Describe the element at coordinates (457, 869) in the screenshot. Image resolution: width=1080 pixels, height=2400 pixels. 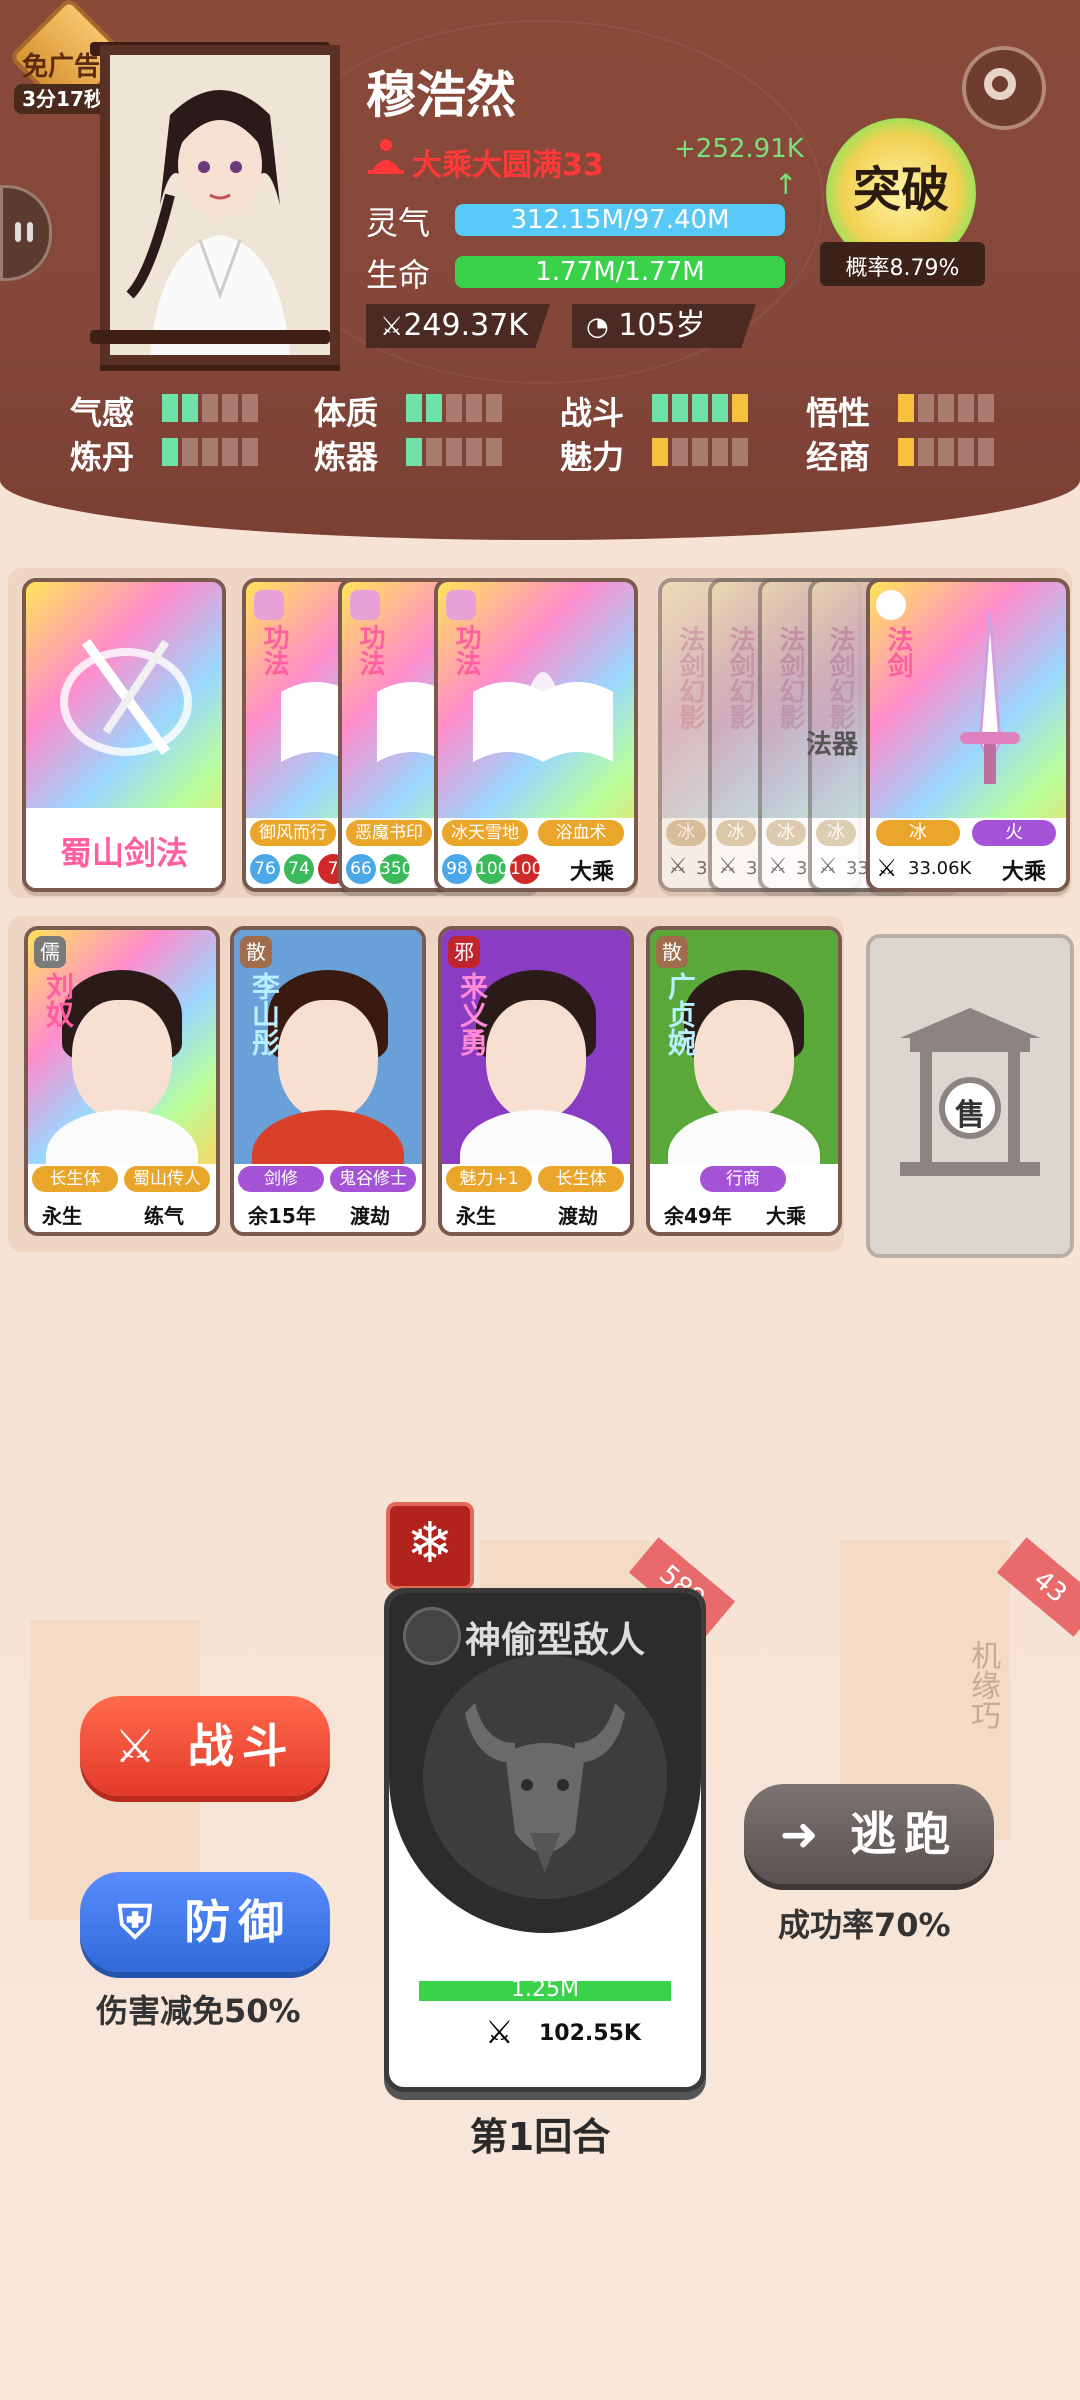
I see `technique-stat: 98` at that location.